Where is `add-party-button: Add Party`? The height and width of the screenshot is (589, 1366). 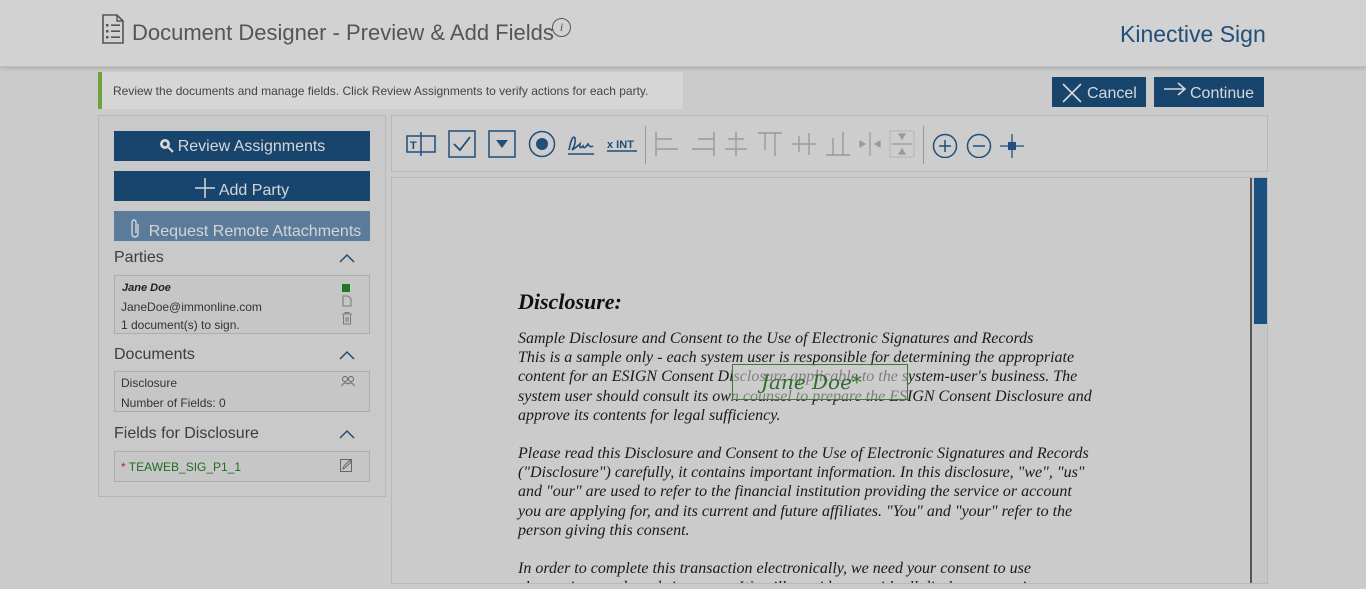 add-party-button: Add Party is located at coordinates (242, 186).